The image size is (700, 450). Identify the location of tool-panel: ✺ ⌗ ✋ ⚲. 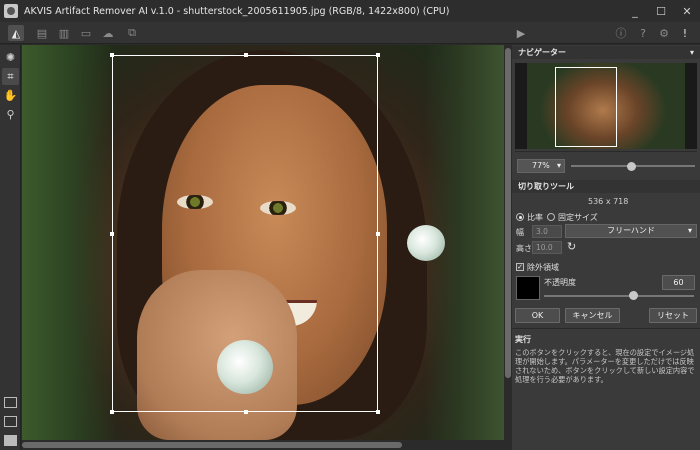
(10, 247).